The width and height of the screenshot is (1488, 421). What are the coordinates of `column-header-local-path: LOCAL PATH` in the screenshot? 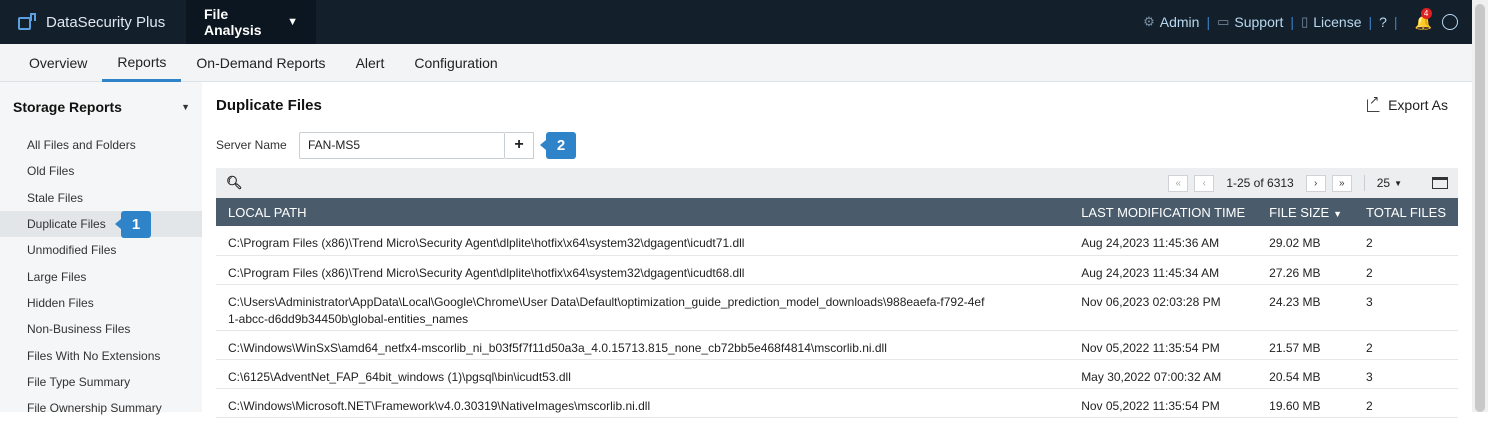 It's located at (642, 212).